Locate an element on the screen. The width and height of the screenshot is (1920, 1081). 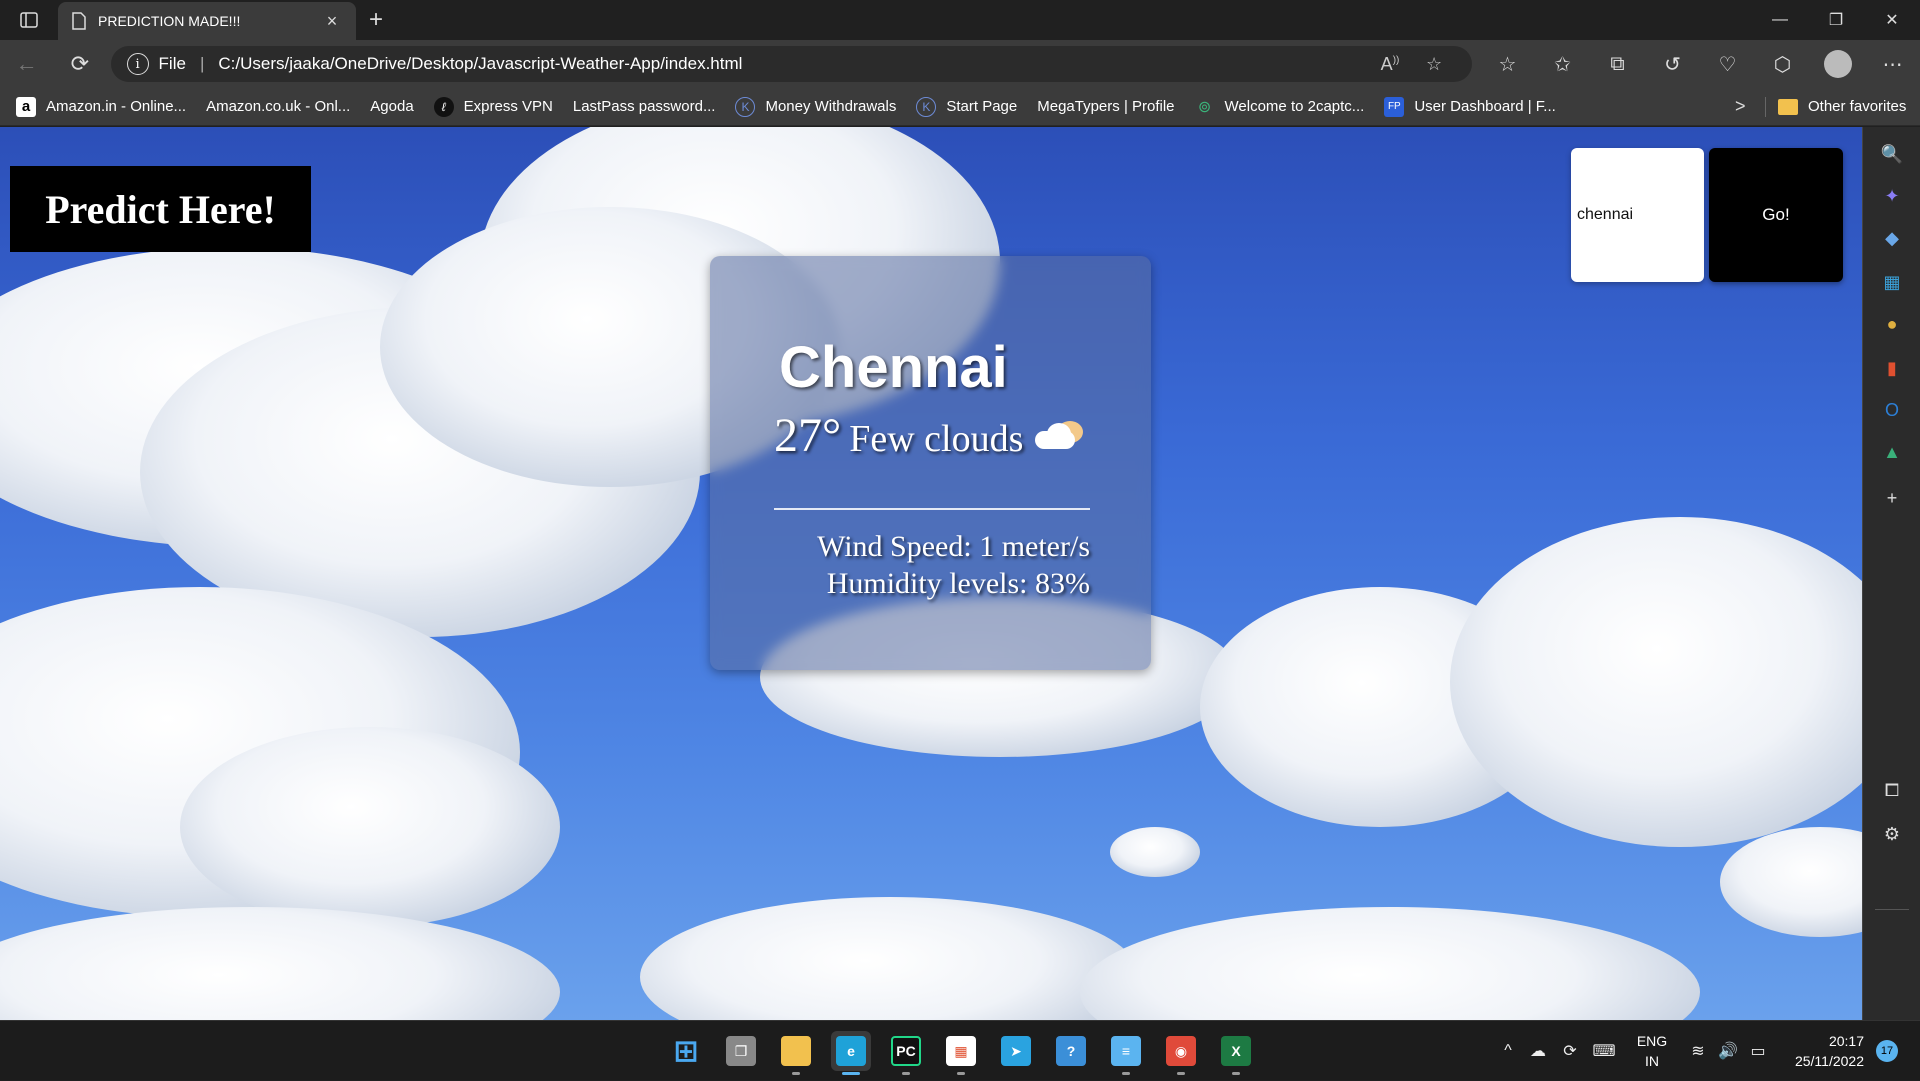
temperature: 27° is located at coordinates (808, 435).